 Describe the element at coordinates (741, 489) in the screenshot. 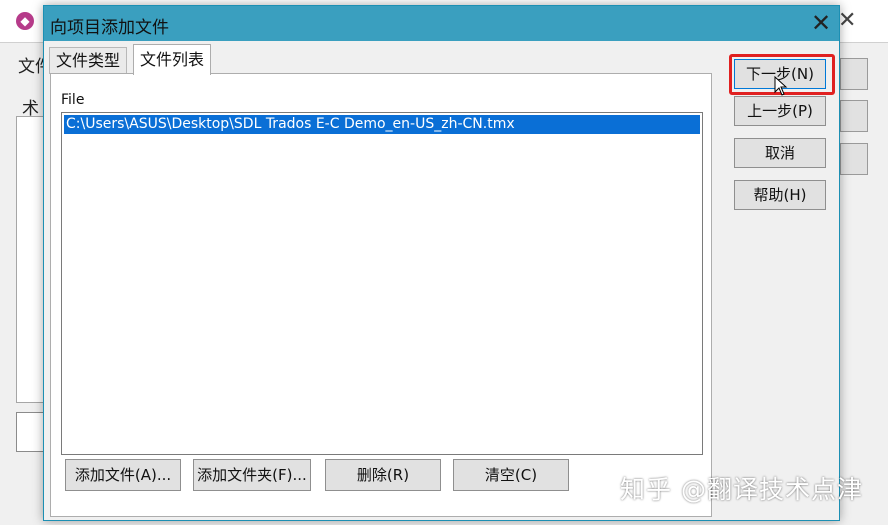

I see `watermark: 知乎 @翻译技术点津` at that location.